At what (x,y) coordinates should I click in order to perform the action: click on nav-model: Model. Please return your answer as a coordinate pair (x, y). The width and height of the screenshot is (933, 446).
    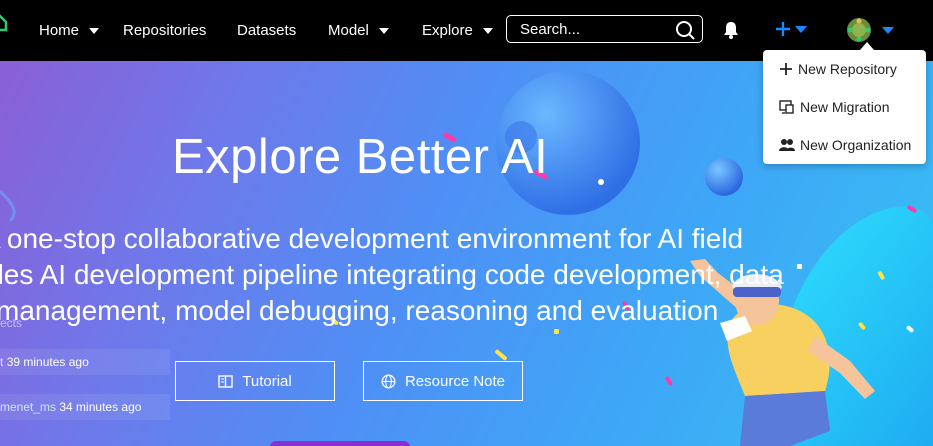
    Looking at the image, I should click on (358, 30).